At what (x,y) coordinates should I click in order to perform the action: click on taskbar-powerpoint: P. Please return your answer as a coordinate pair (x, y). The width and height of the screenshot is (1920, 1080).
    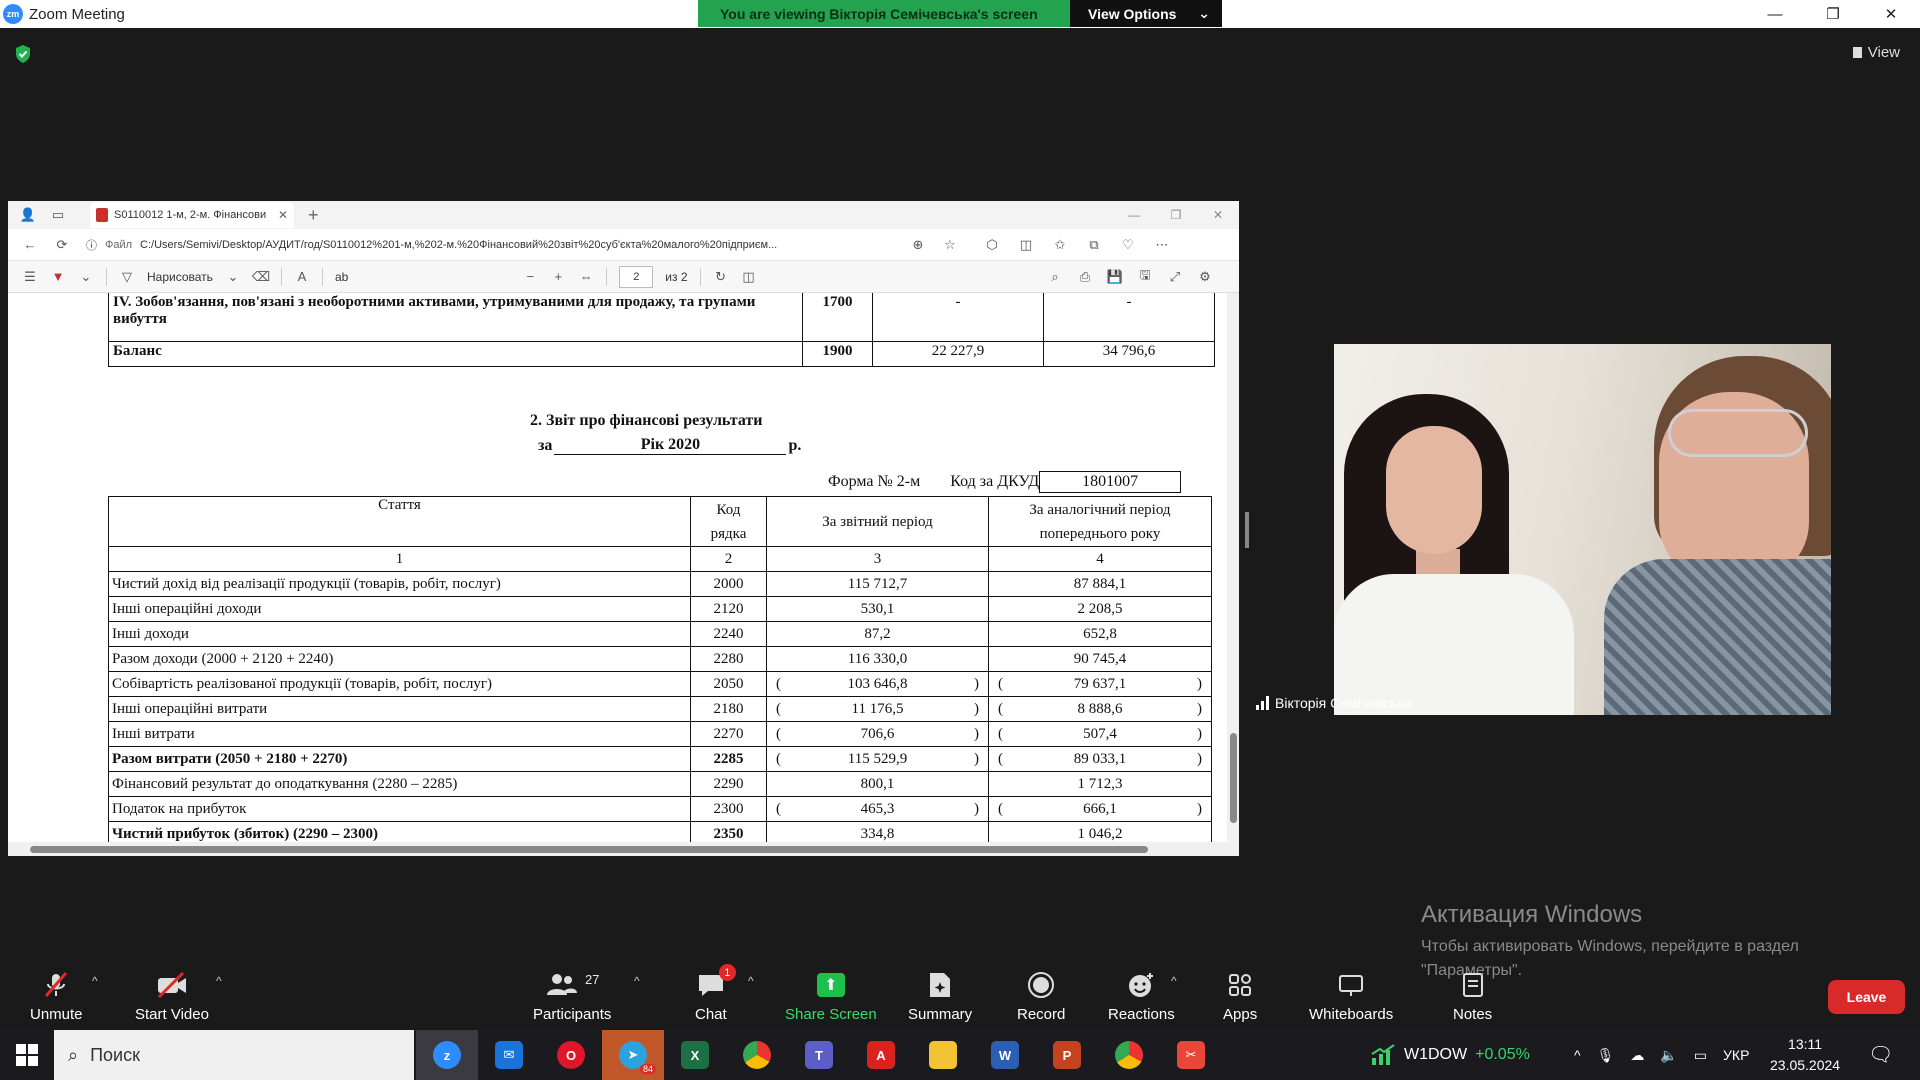
    Looking at the image, I should click on (1067, 1055).